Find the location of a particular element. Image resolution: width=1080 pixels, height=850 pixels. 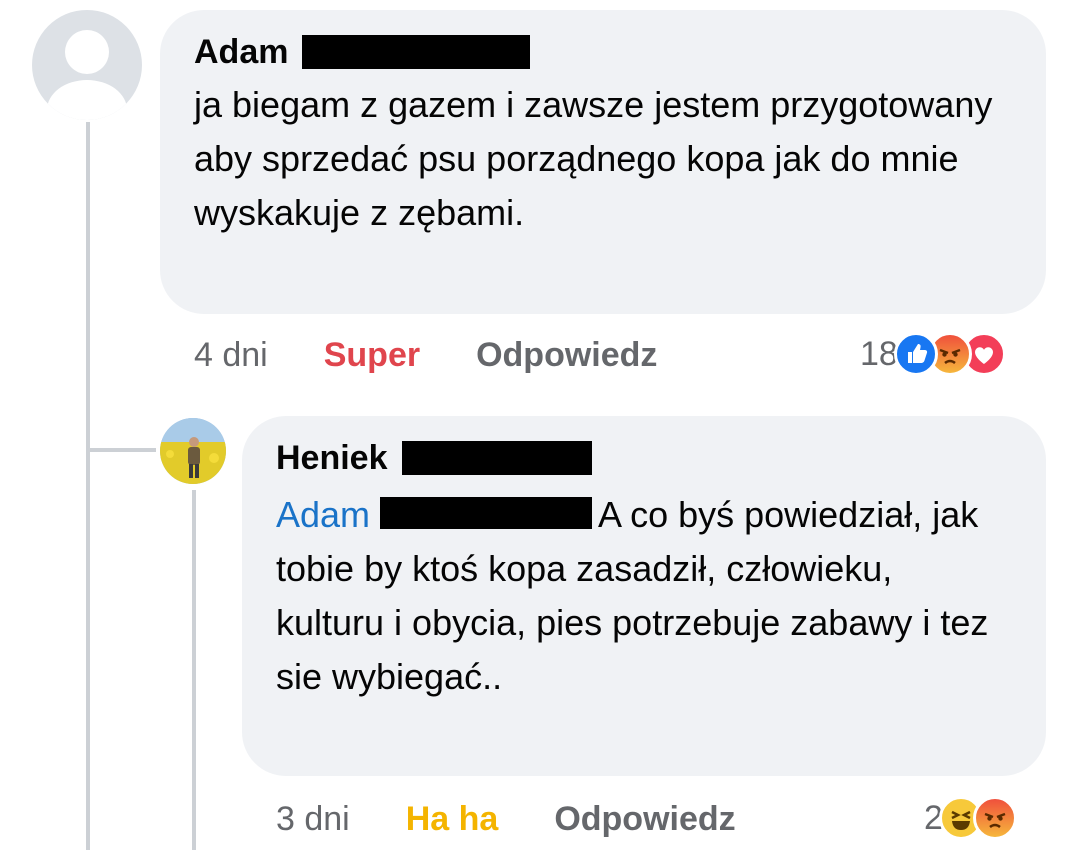

reaction-summary: 18 is located at coordinates (933, 354).